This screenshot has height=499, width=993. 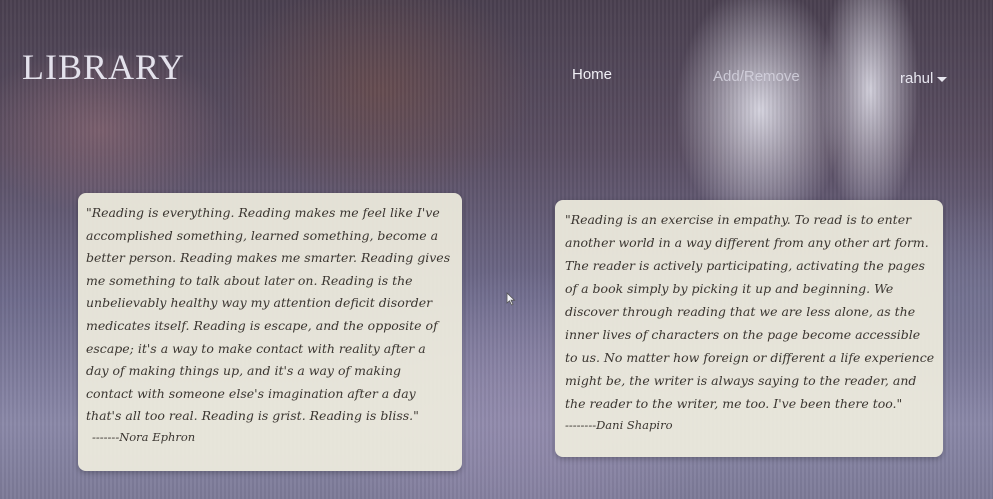 I want to click on nav-add-remove-link: Add/Remove, so click(x=756, y=76).